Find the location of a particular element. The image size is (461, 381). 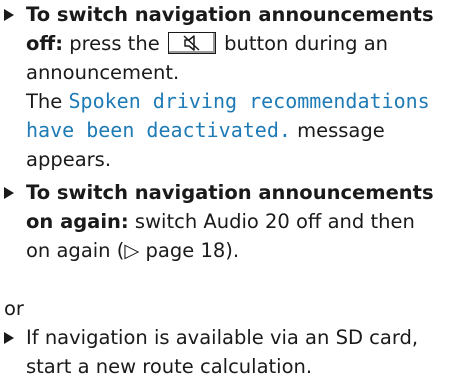

speaker-mute-icon is located at coordinates (191, 43).